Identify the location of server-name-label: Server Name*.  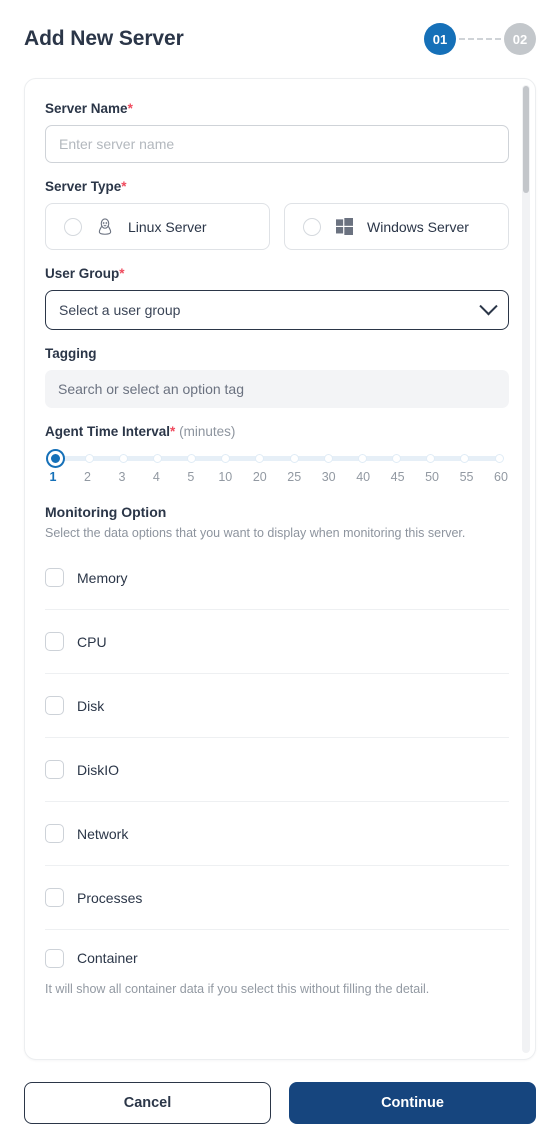
(89, 108).